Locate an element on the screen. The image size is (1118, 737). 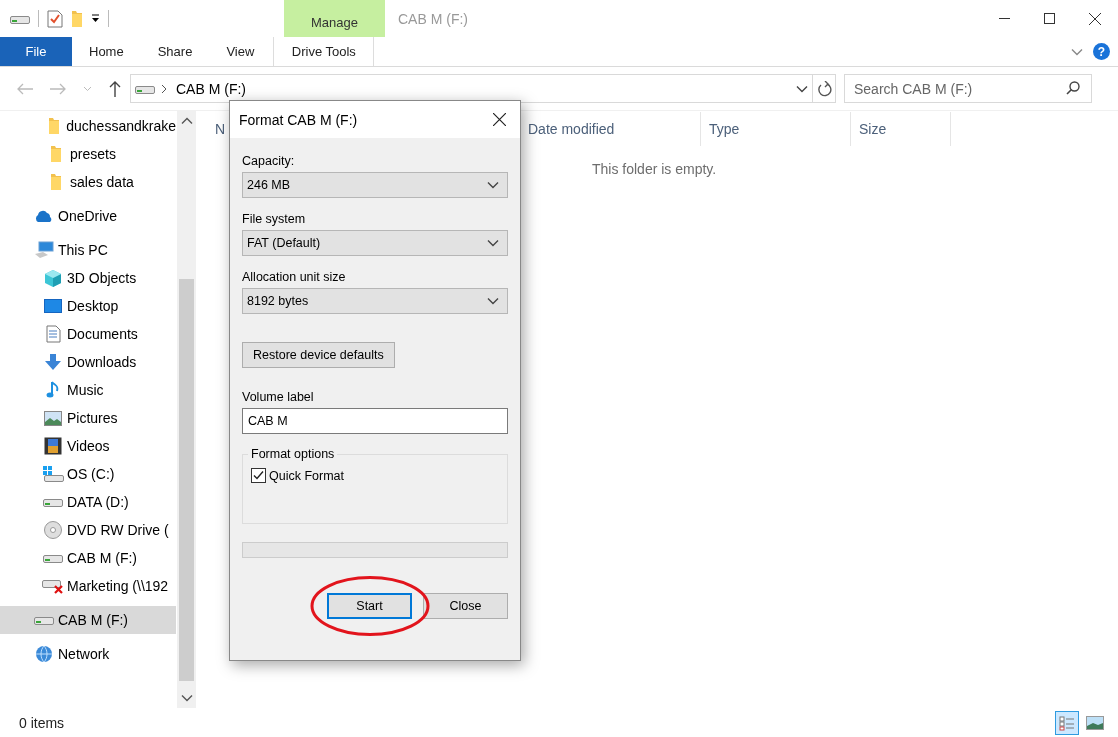
details-view-button is located at coordinates (1067, 722).